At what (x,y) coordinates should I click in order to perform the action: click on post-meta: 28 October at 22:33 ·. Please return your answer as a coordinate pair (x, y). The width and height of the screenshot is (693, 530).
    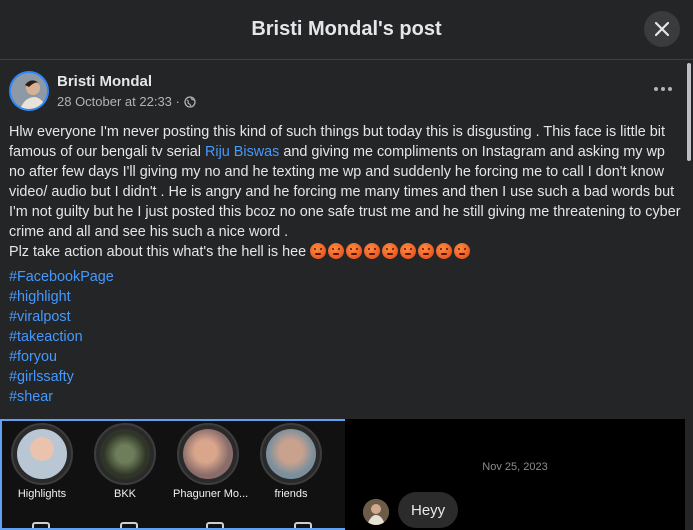
    Looking at the image, I should click on (126, 101).